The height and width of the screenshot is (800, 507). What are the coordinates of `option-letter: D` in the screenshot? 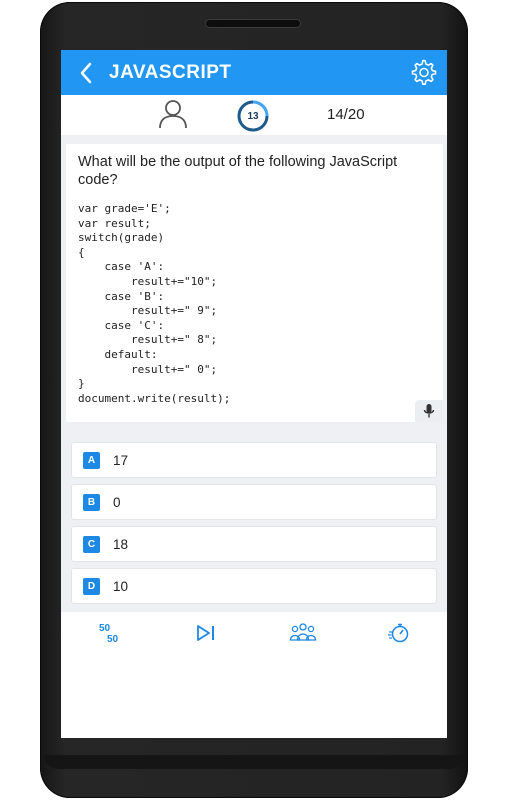 It's located at (91, 586).